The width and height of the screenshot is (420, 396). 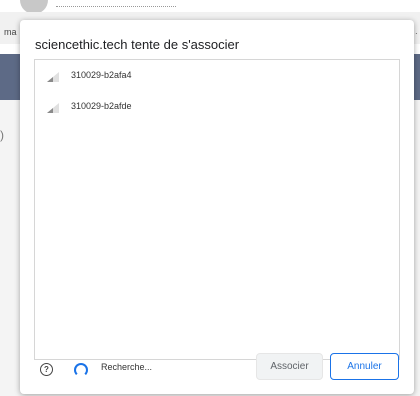 I want to click on background-left-glyph: ), so click(x=2, y=135).